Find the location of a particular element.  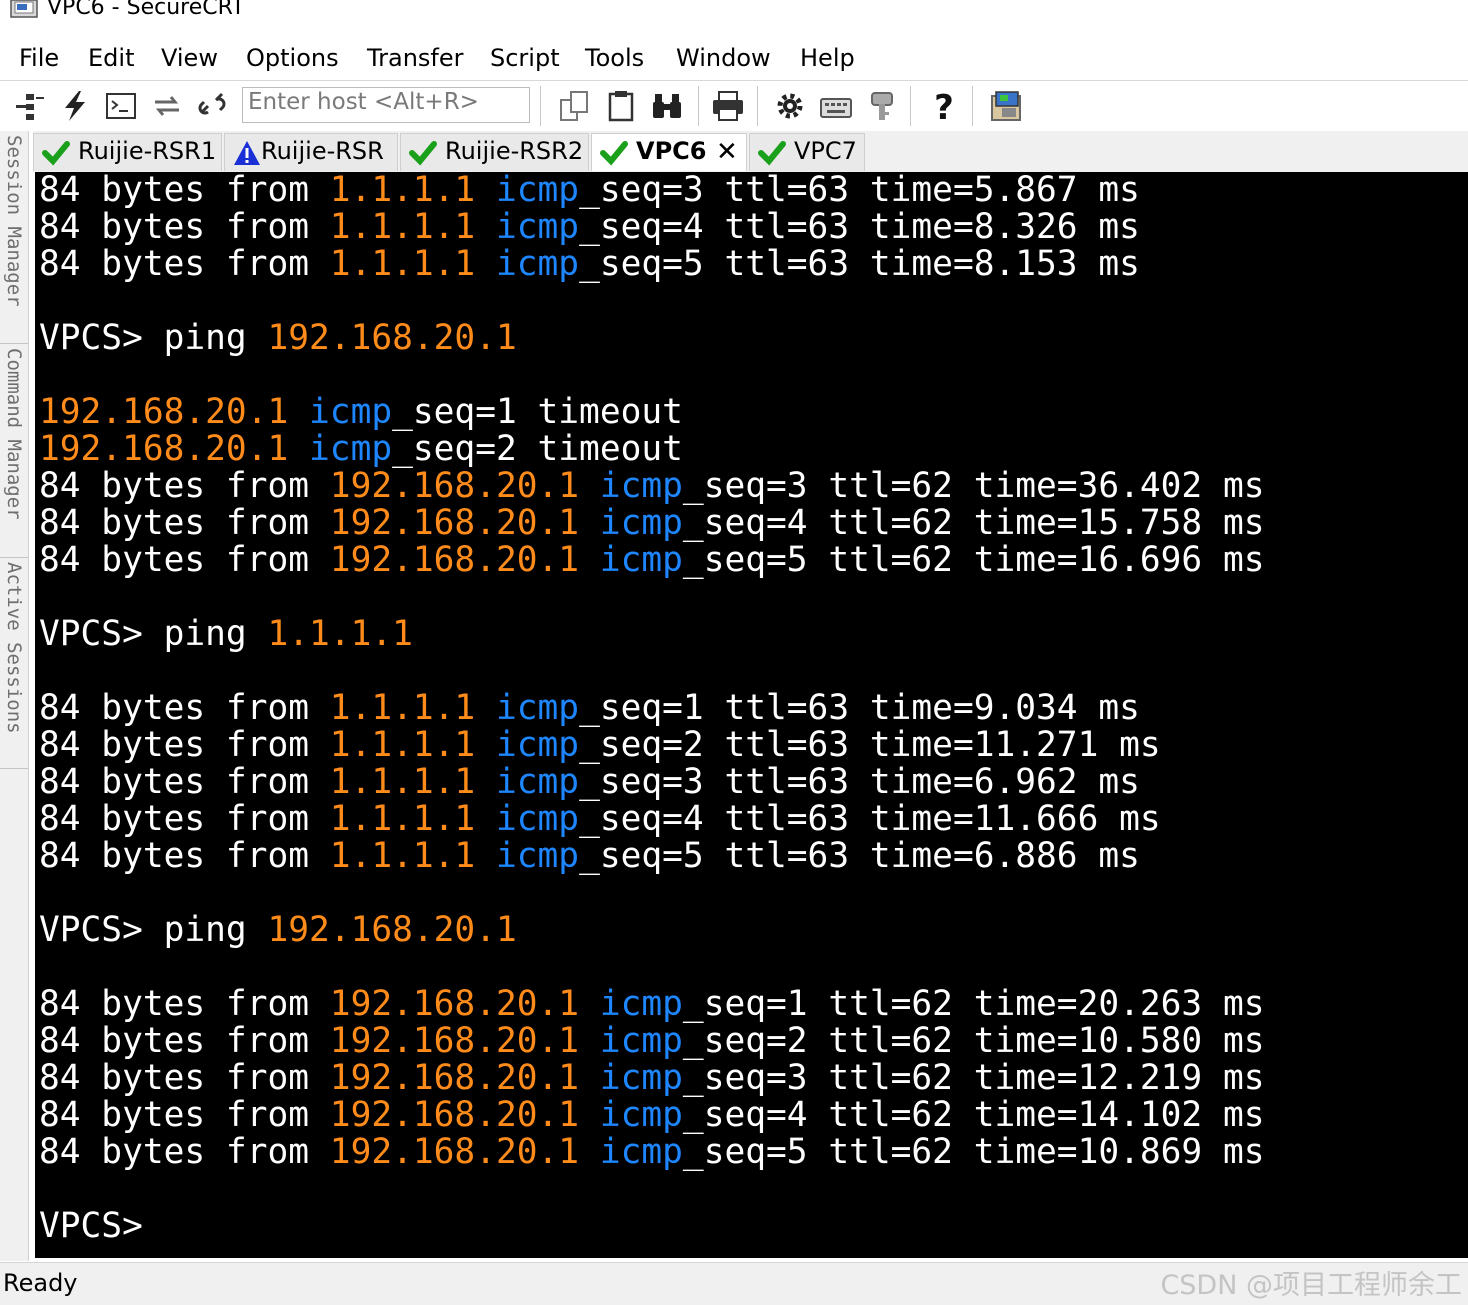

session-manager-label: Session Manager is located at coordinates (14, 221).